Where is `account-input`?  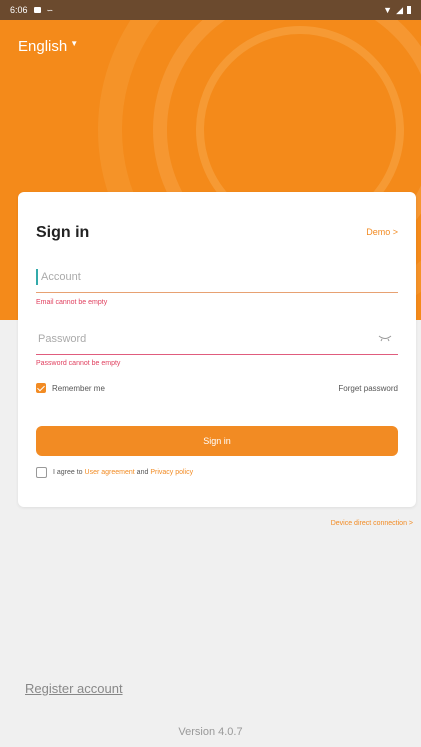
account-input is located at coordinates (217, 277).